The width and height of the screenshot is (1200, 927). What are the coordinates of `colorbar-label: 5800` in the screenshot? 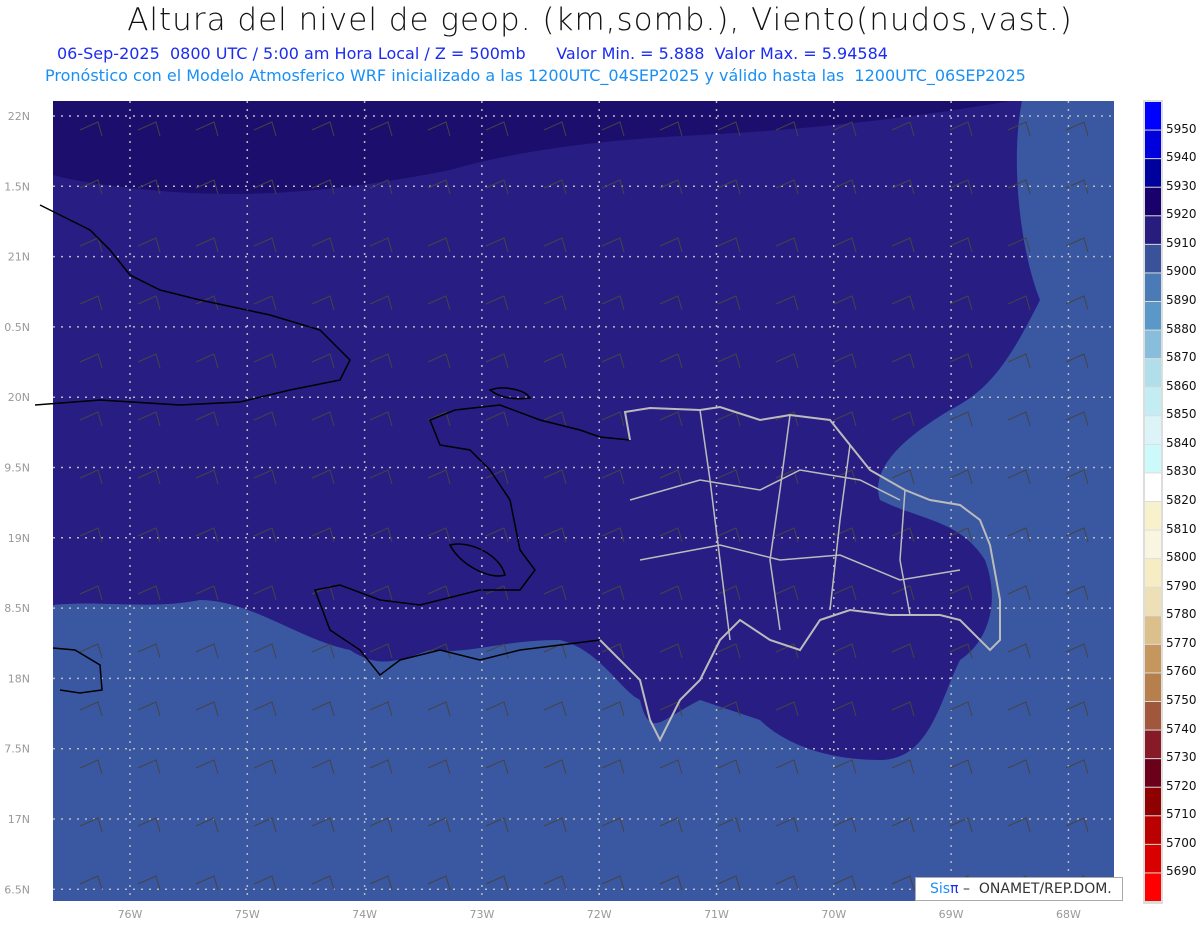 It's located at (1181, 557).